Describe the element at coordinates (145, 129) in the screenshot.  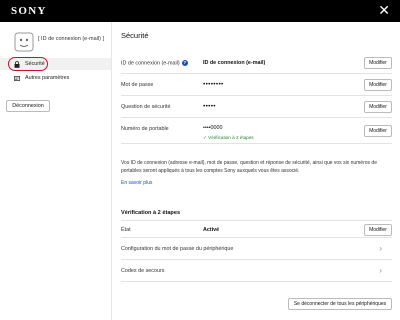
I see `row-label: Numéro de portable` at that location.